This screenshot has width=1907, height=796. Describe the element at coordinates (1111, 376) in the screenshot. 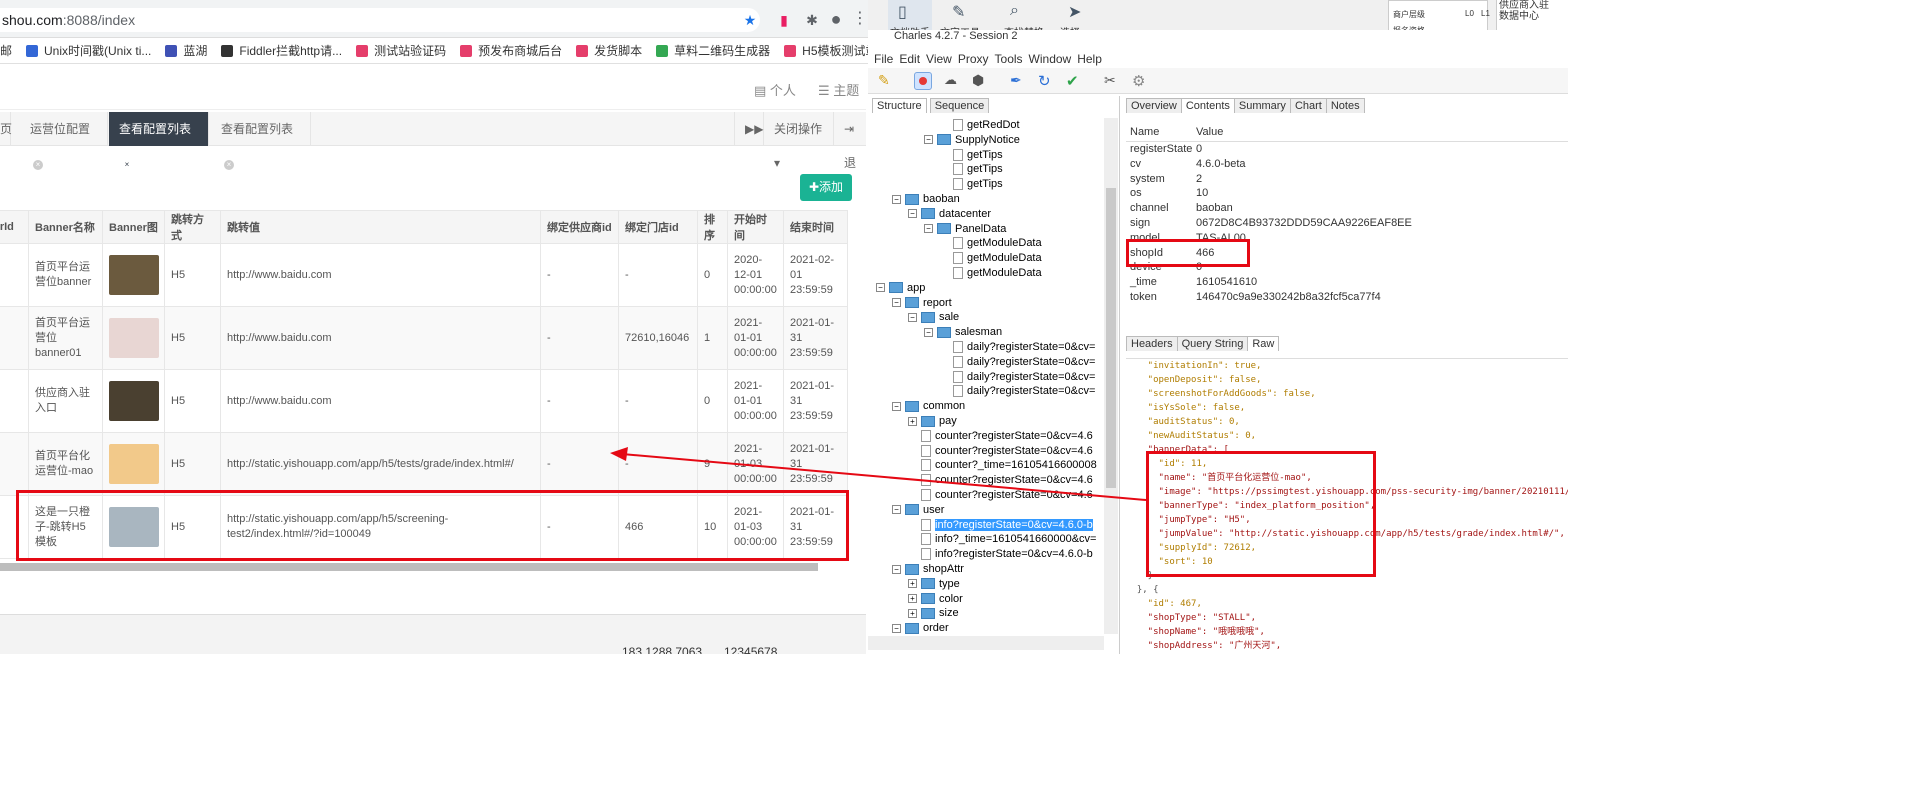

I see `tree-vertical-scrollbar` at that location.